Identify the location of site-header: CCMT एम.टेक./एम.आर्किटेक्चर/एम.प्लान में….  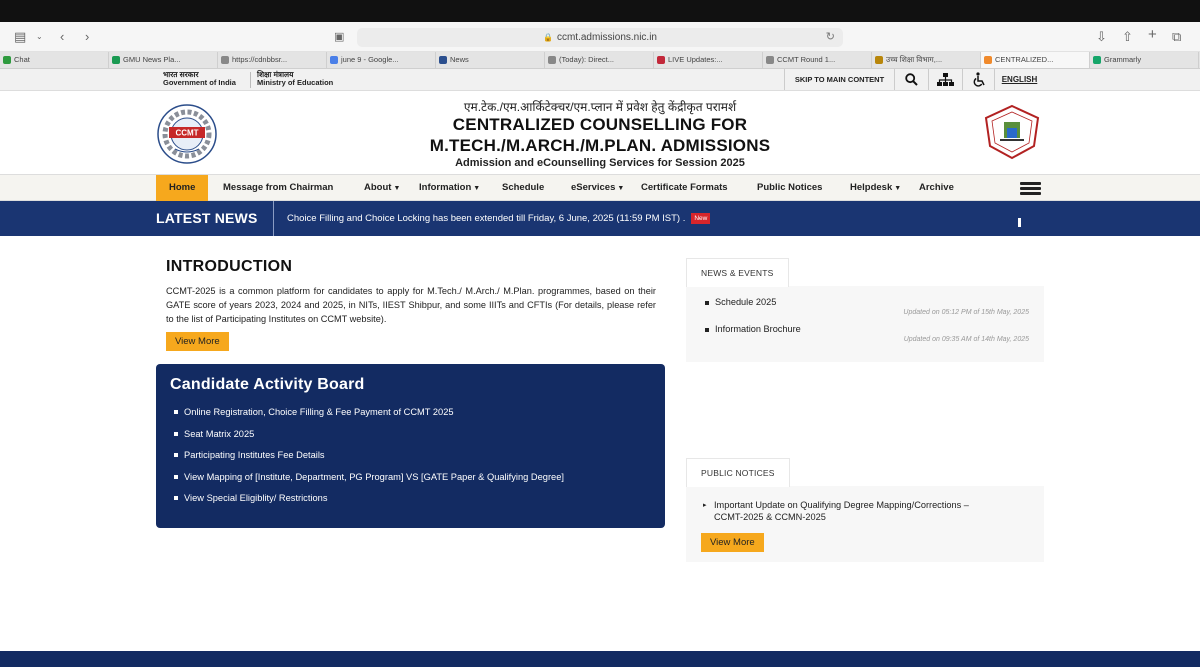
(600, 132).